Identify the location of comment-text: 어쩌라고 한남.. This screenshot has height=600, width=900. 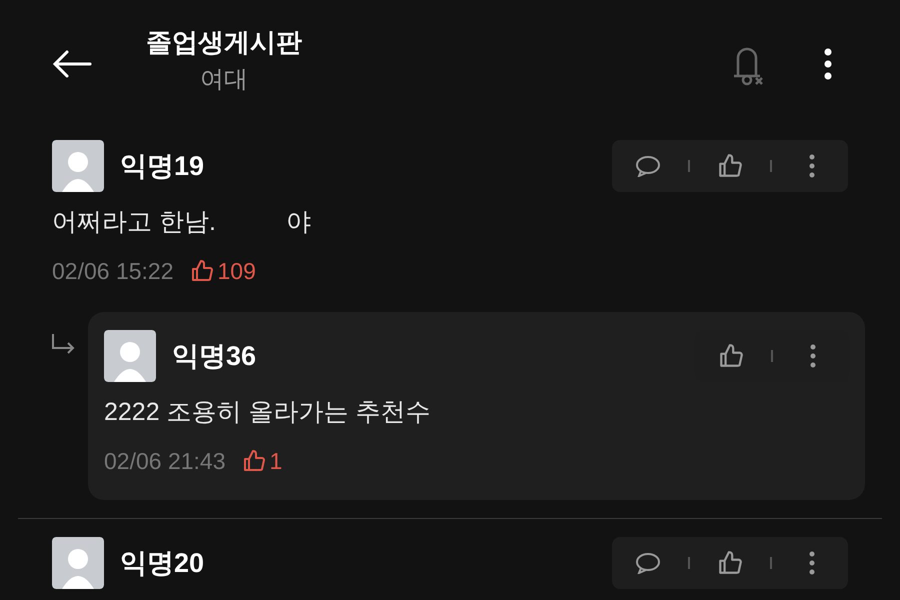
(134, 222).